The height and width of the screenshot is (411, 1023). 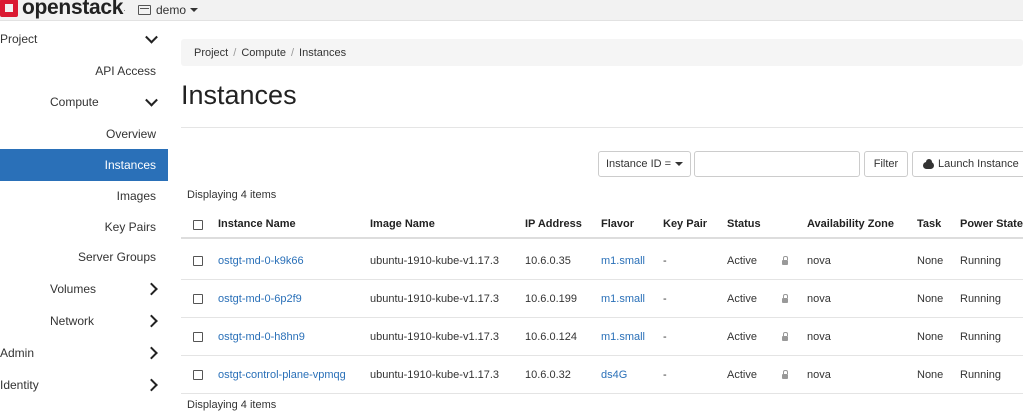 I want to click on filter-field-label: Instance ID =, so click(x=638, y=164).